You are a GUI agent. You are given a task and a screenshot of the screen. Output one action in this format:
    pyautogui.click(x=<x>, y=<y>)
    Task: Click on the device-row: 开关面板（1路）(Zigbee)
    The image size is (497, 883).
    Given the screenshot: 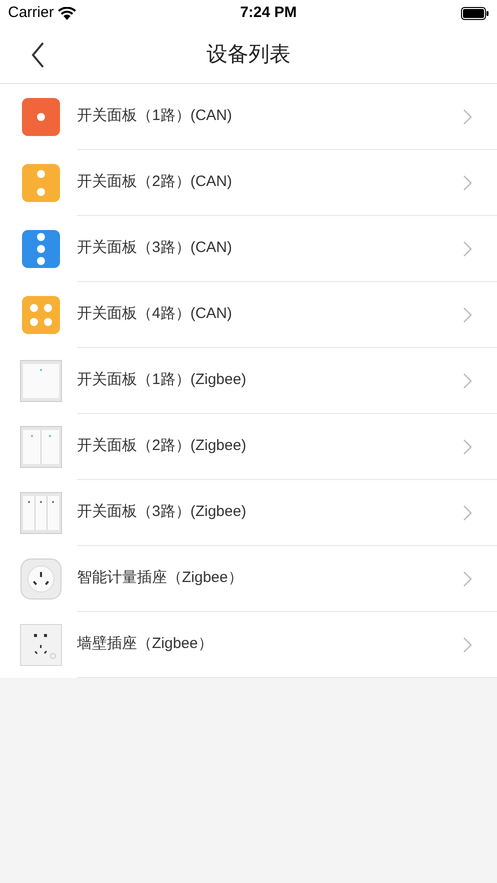 What is the action you would take?
    pyautogui.click(x=248, y=381)
    